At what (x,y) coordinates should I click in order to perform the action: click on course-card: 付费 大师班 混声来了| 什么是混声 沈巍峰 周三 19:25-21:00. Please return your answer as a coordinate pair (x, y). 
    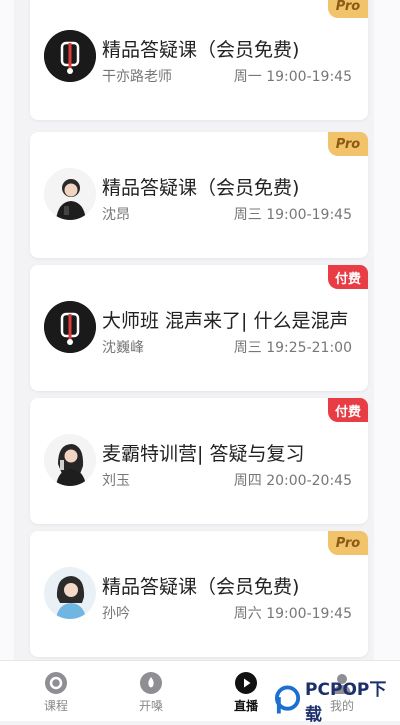
    Looking at the image, I should click on (199, 328).